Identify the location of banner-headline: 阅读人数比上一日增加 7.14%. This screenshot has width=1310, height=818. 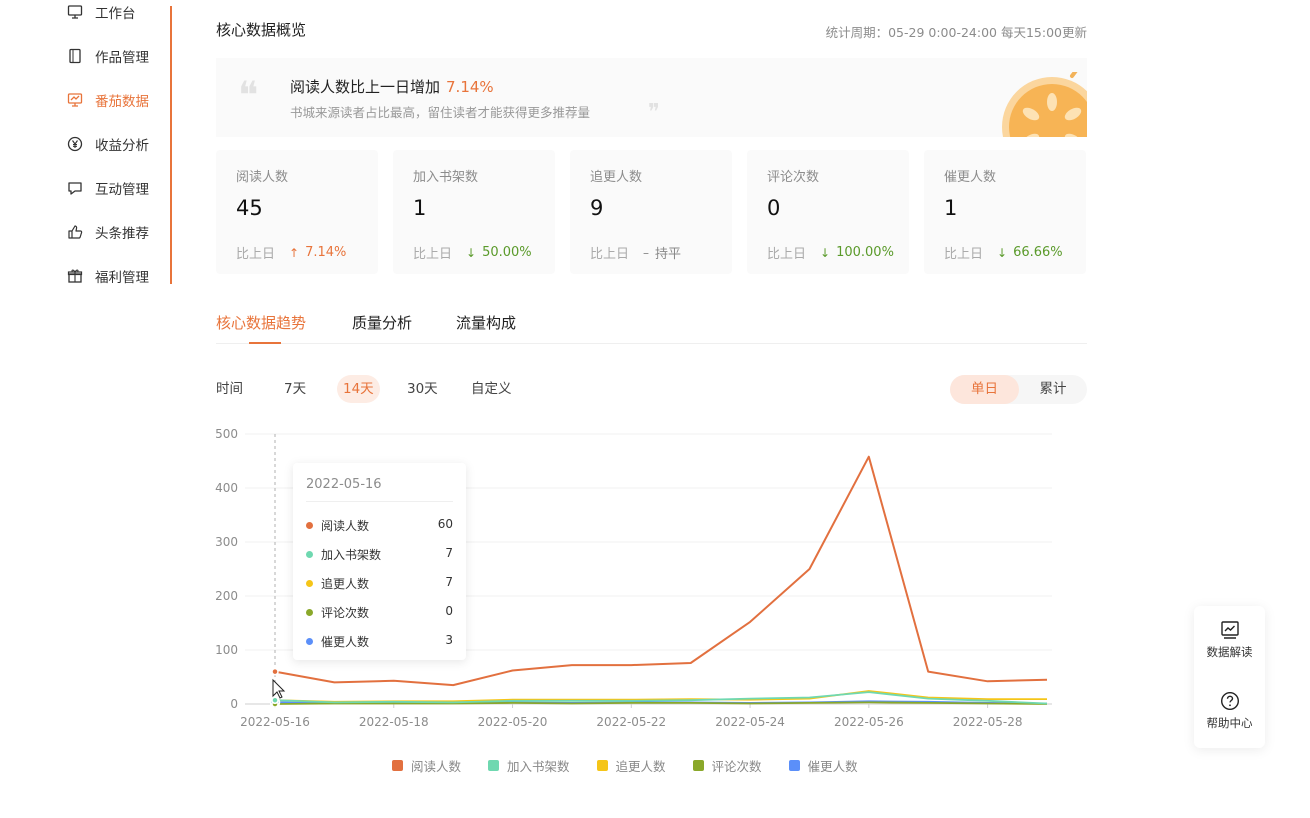
(392, 86).